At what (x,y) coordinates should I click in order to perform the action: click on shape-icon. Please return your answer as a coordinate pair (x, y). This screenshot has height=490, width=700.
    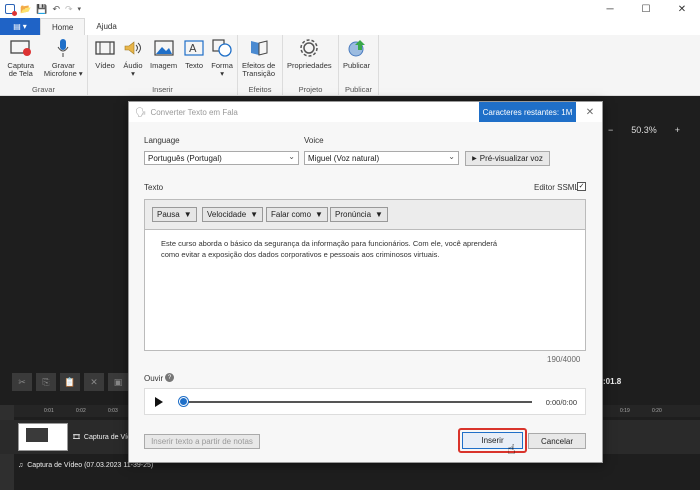
    Looking at the image, I should click on (222, 48).